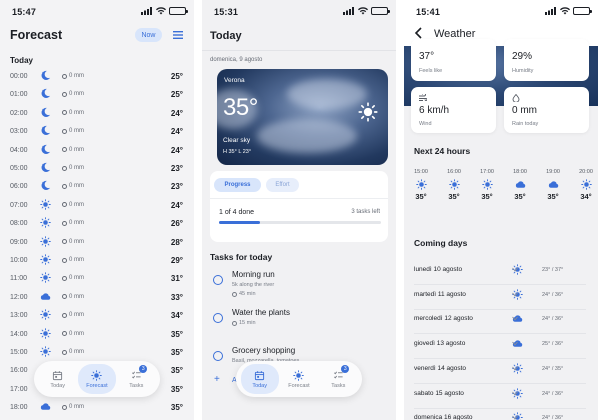 This screenshot has width=598, height=420. I want to click on status-time: 15:41, so click(428, 12).